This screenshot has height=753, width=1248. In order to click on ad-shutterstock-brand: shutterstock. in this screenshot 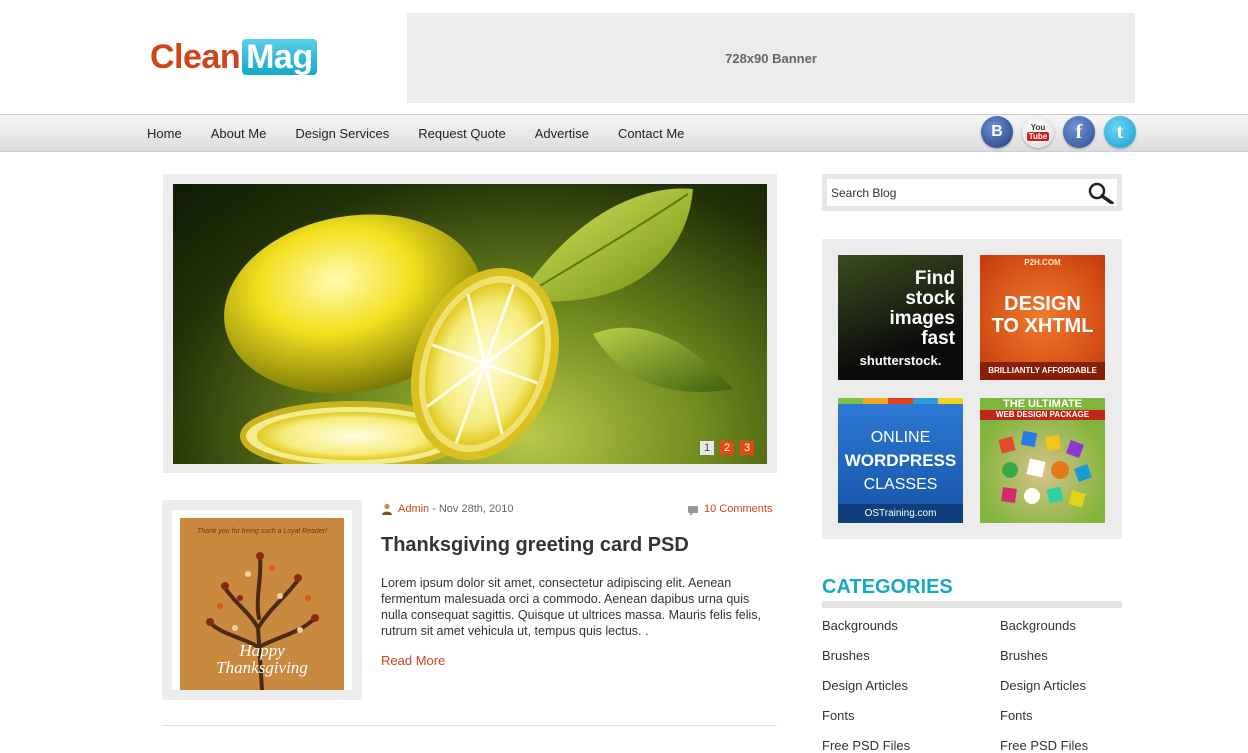, I will do `click(900, 360)`.